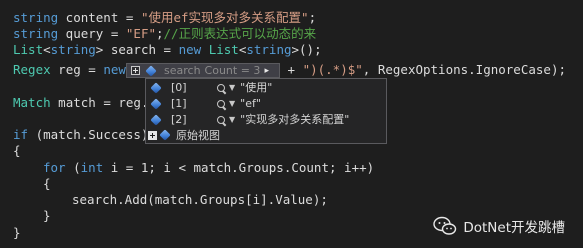 The image size is (583, 248). I want to click on string-literal: ")(.*)$", so click(332, 69).